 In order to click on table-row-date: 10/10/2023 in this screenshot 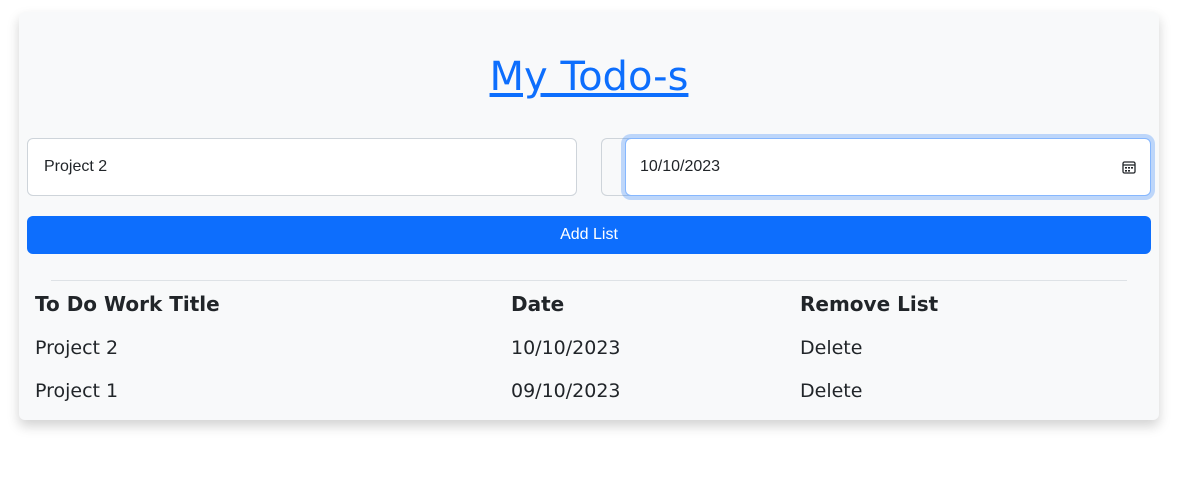, I will do `click(566, 348)`.